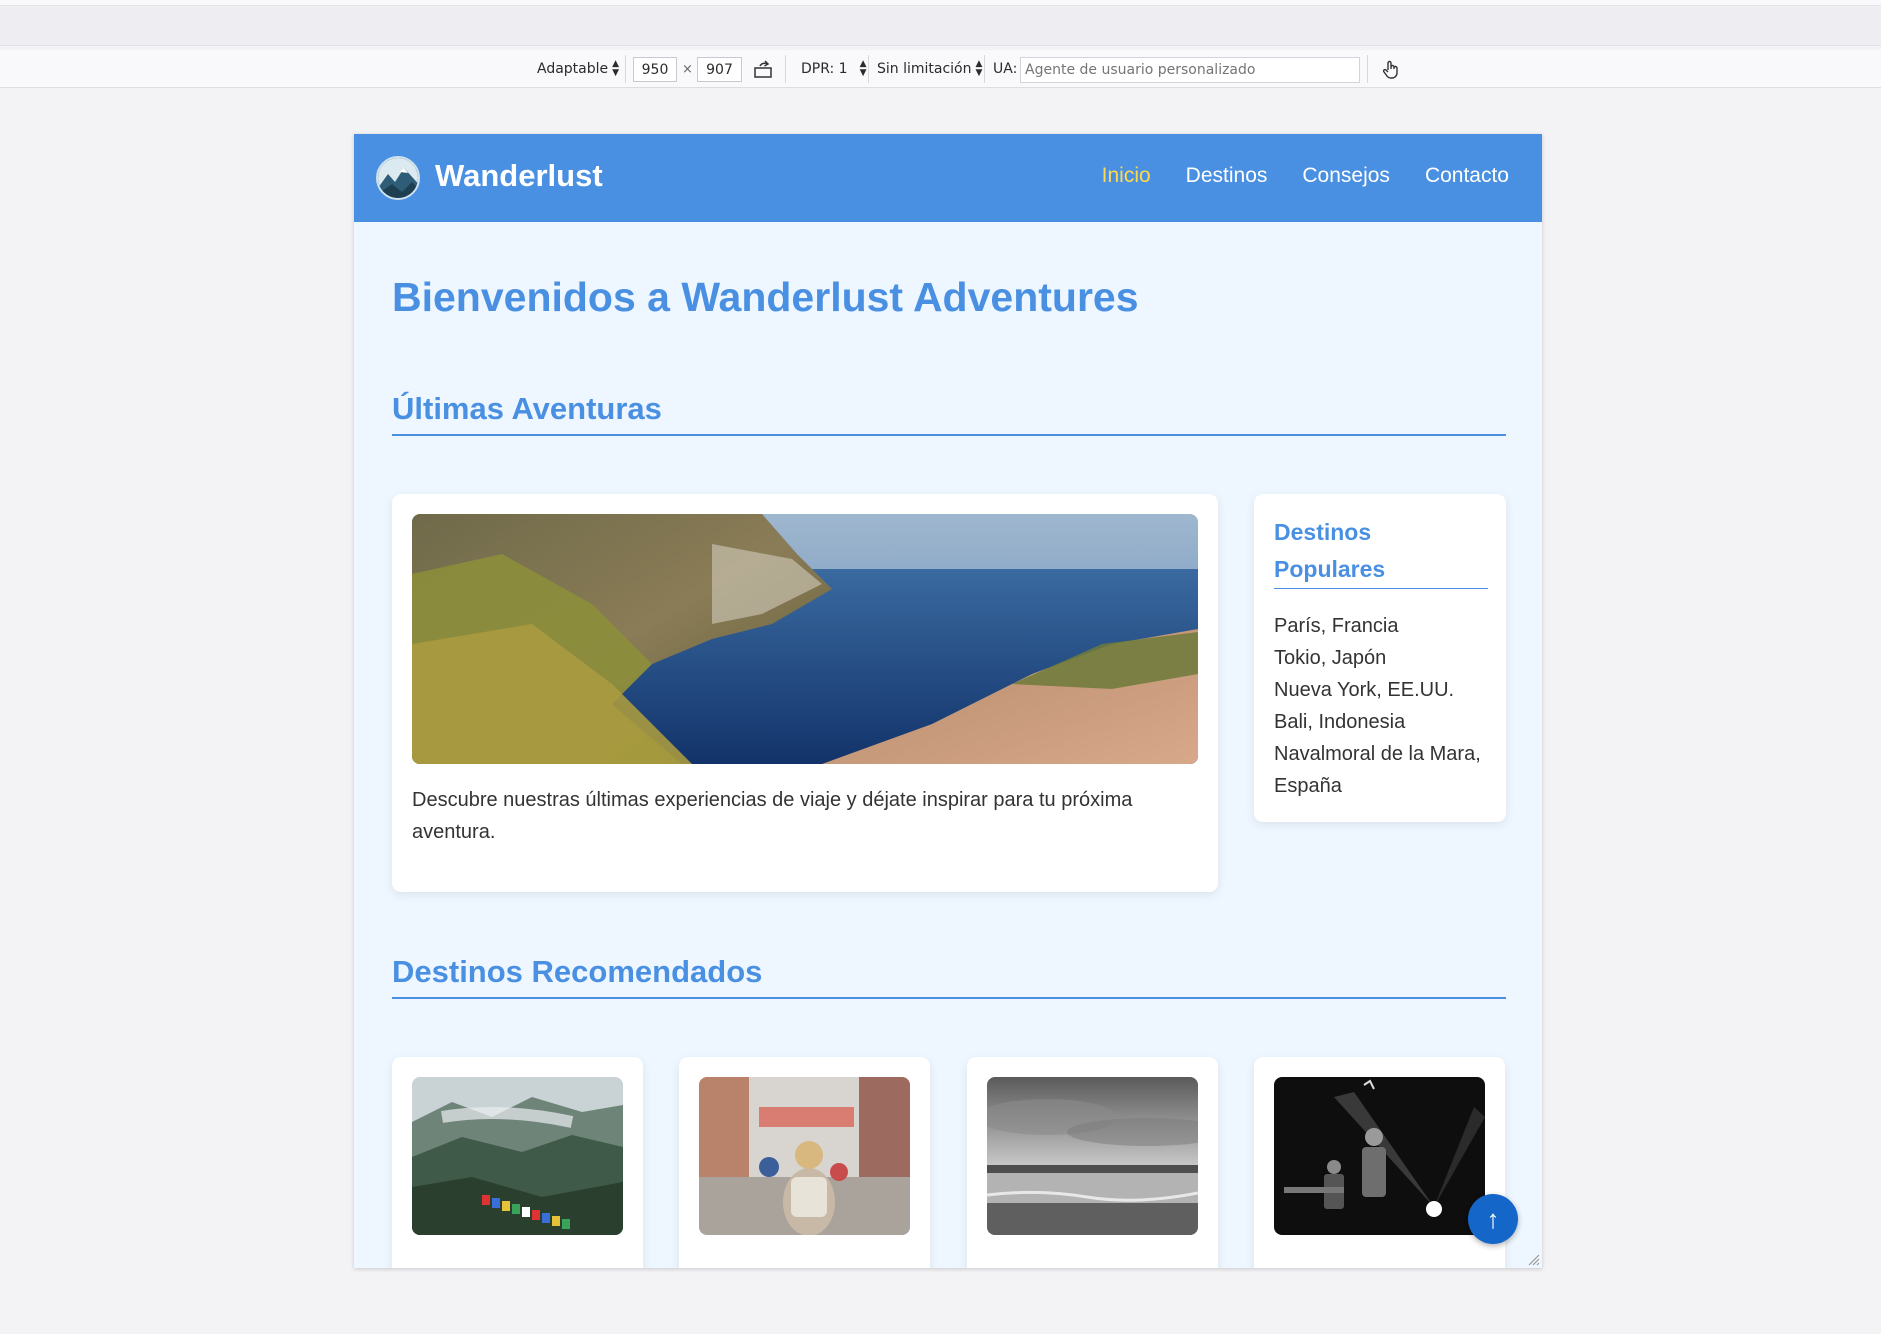  What do you see at coordinates (577, 971) in the screenshot?
I see `recommended-section-title: Destinos Recomendados` at bounding box center [577, 971].